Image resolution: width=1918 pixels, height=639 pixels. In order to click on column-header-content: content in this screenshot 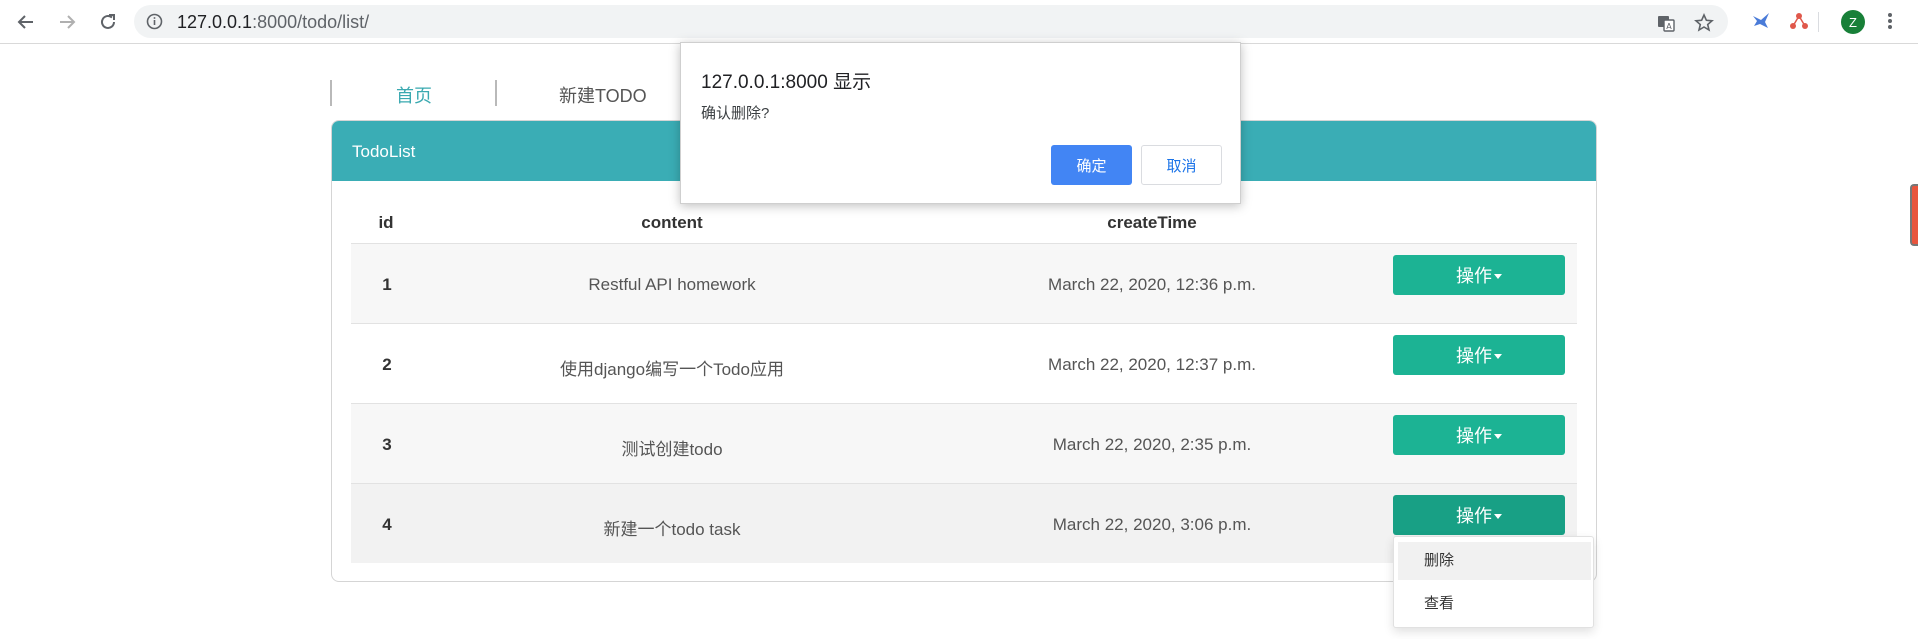, I will do `click(672, 222)`.